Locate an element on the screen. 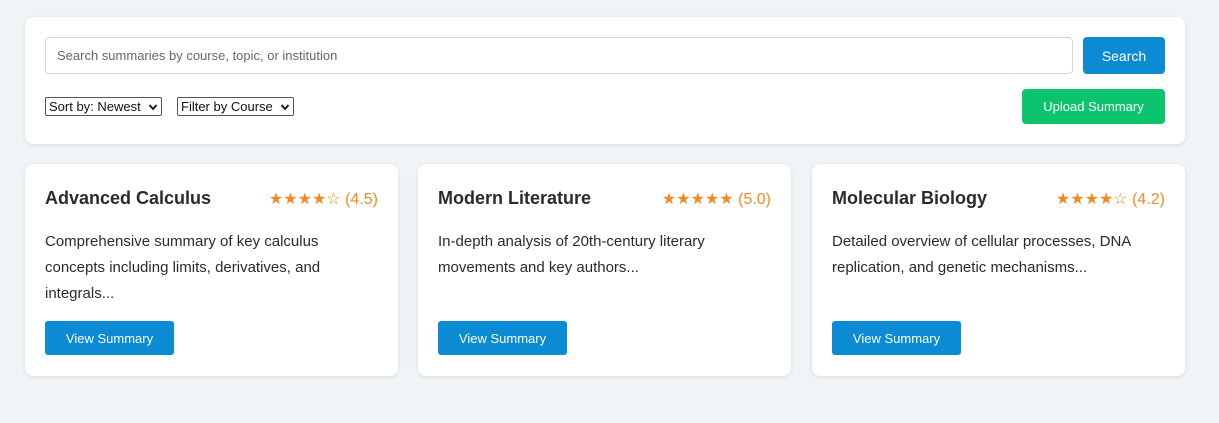 This screenshot has height=423, width=1219. rating-value: (4.2) is located at coordinates (1148, 199).